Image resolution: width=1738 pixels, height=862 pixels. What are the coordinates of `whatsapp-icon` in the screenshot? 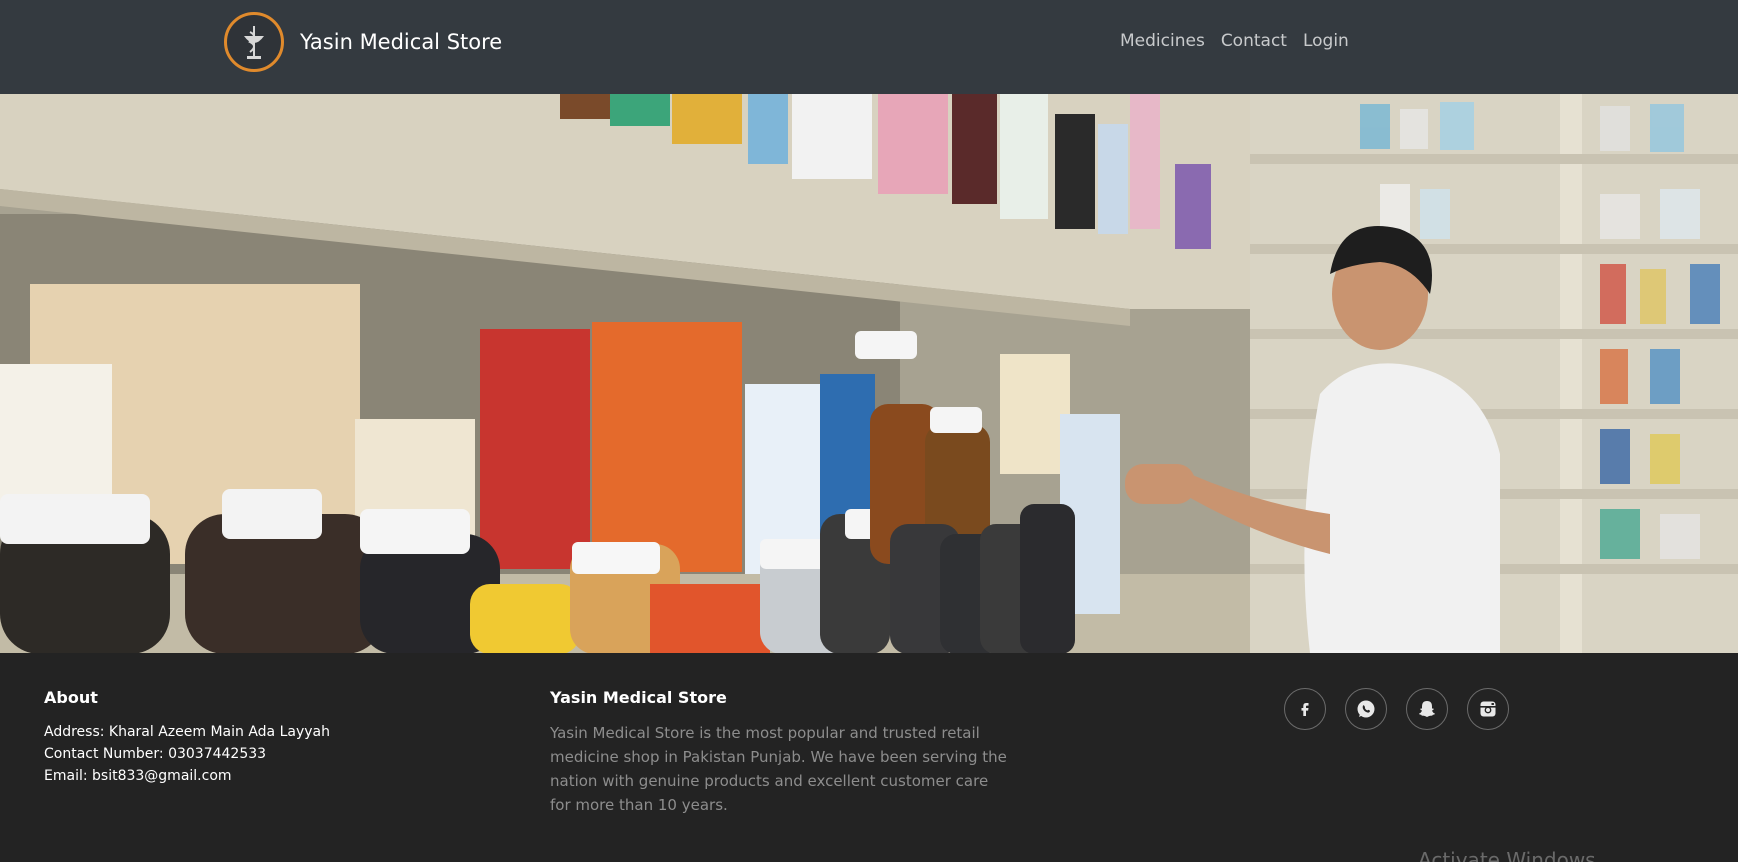 It's located at (1366, 709).